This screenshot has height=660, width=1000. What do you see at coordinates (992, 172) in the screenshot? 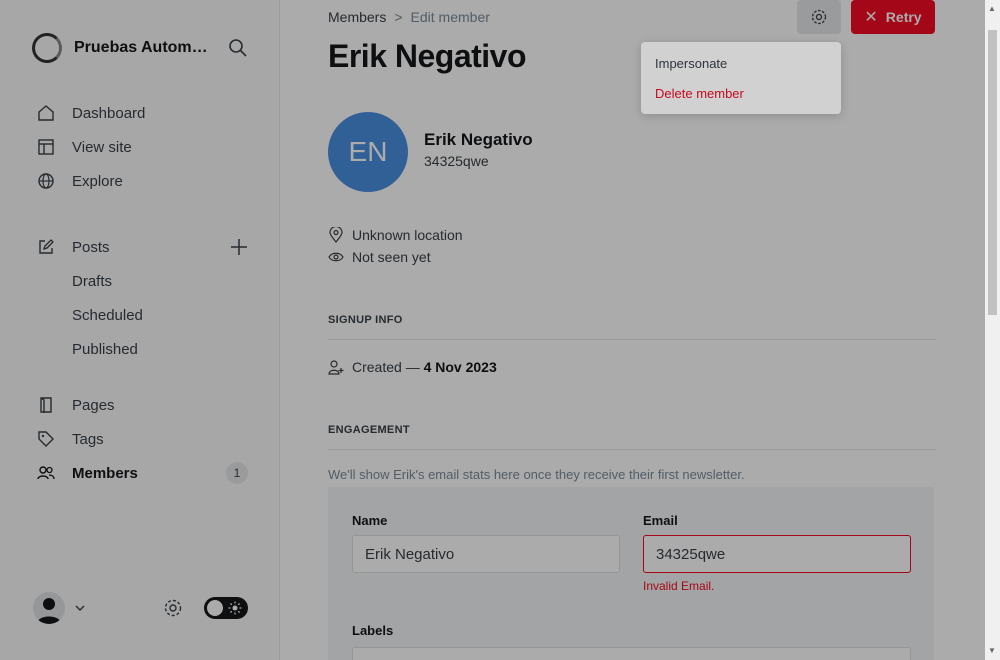
I see `scroll-thumb` at bounding box center [992, 172].